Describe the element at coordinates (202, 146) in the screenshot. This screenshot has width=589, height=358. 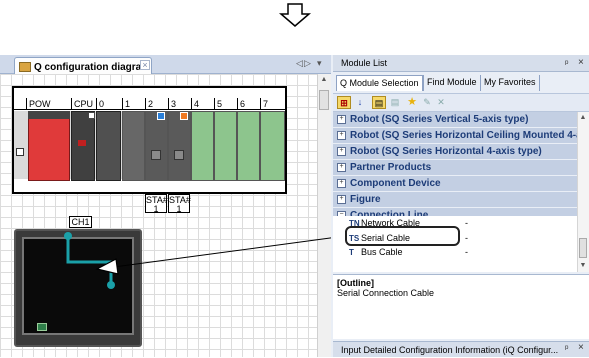
I see `slot-4-empty` at that location.